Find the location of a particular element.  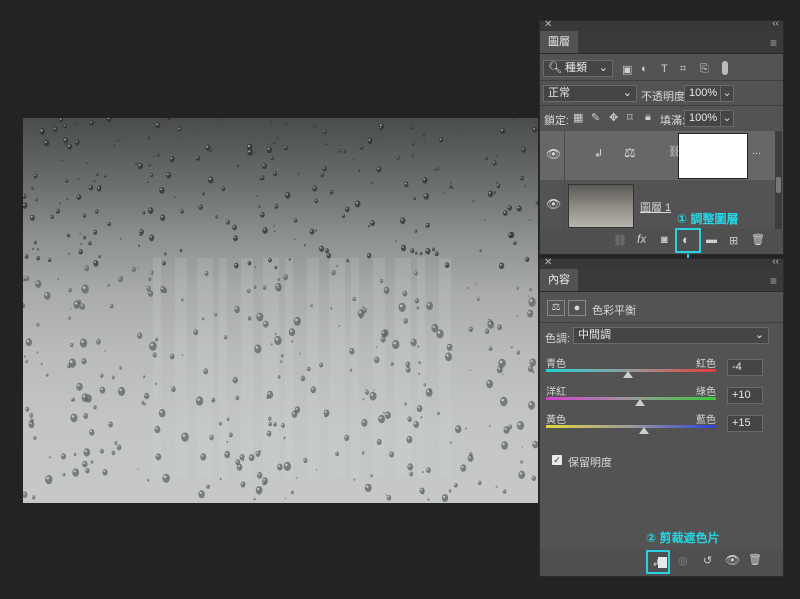

fill-field: 100% is located at coordinates (704, 118).